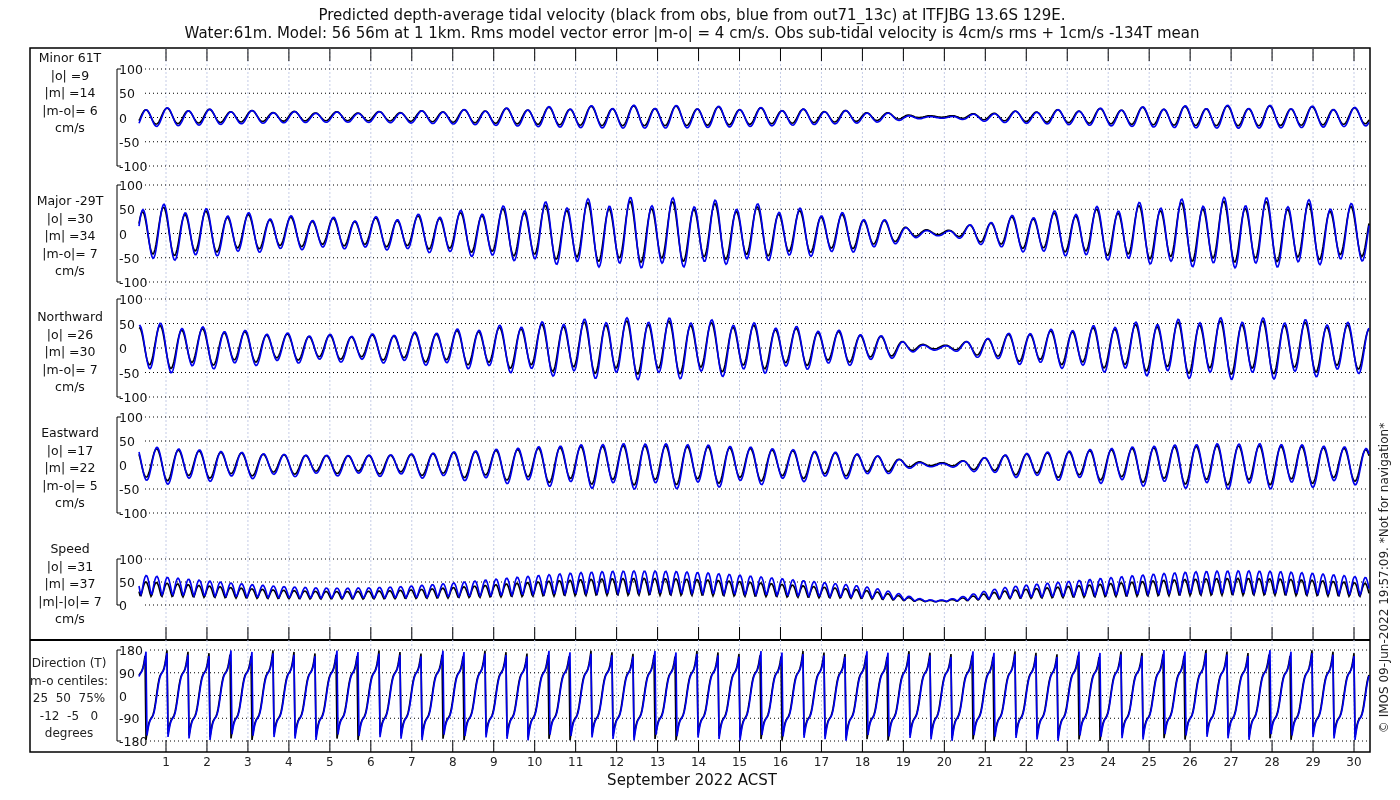  Describe the element at coordinates (1272, 762) in the screenshot. I see `x-tick-label: 28` at that location.